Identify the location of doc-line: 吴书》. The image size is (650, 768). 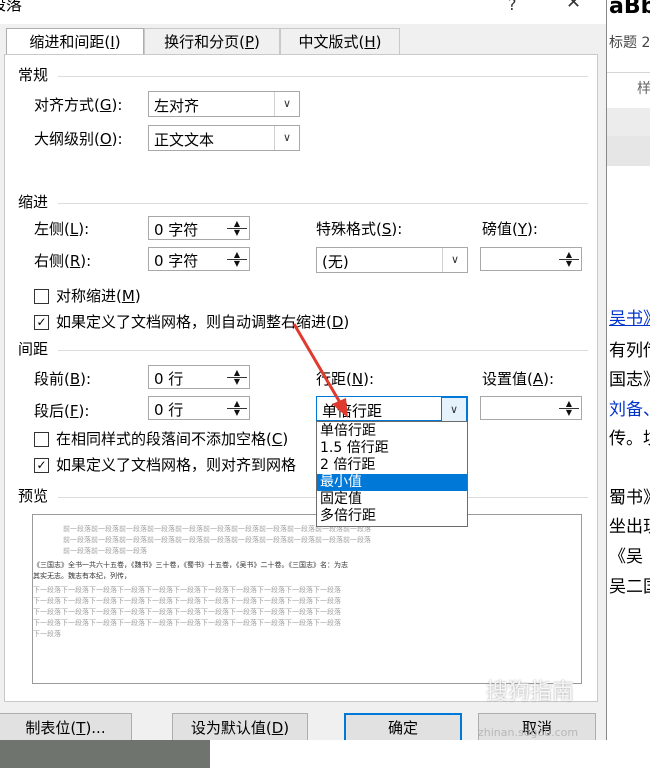
(629, 319).